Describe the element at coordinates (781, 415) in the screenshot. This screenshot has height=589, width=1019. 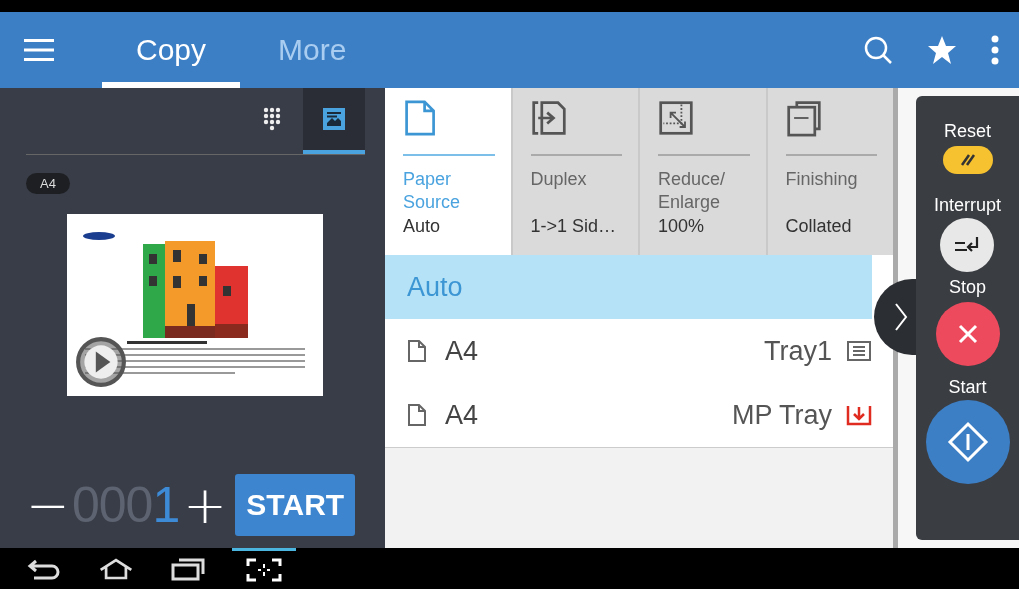
I see `tray-name: MP Tray` at that location.